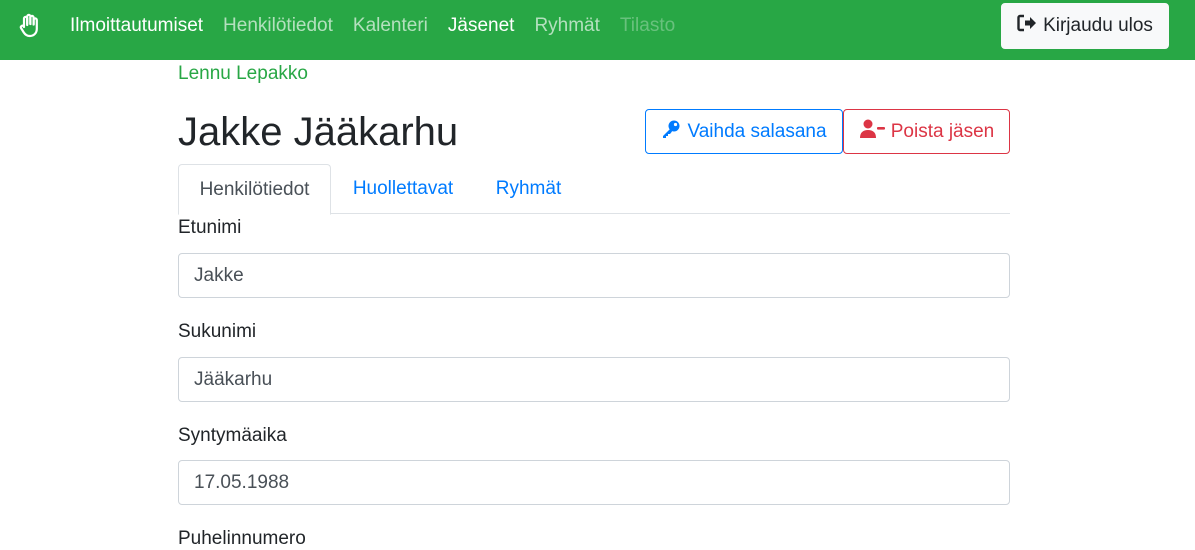  I want to click on page-title: Jakke Jääkarhu, so click(318, 132).